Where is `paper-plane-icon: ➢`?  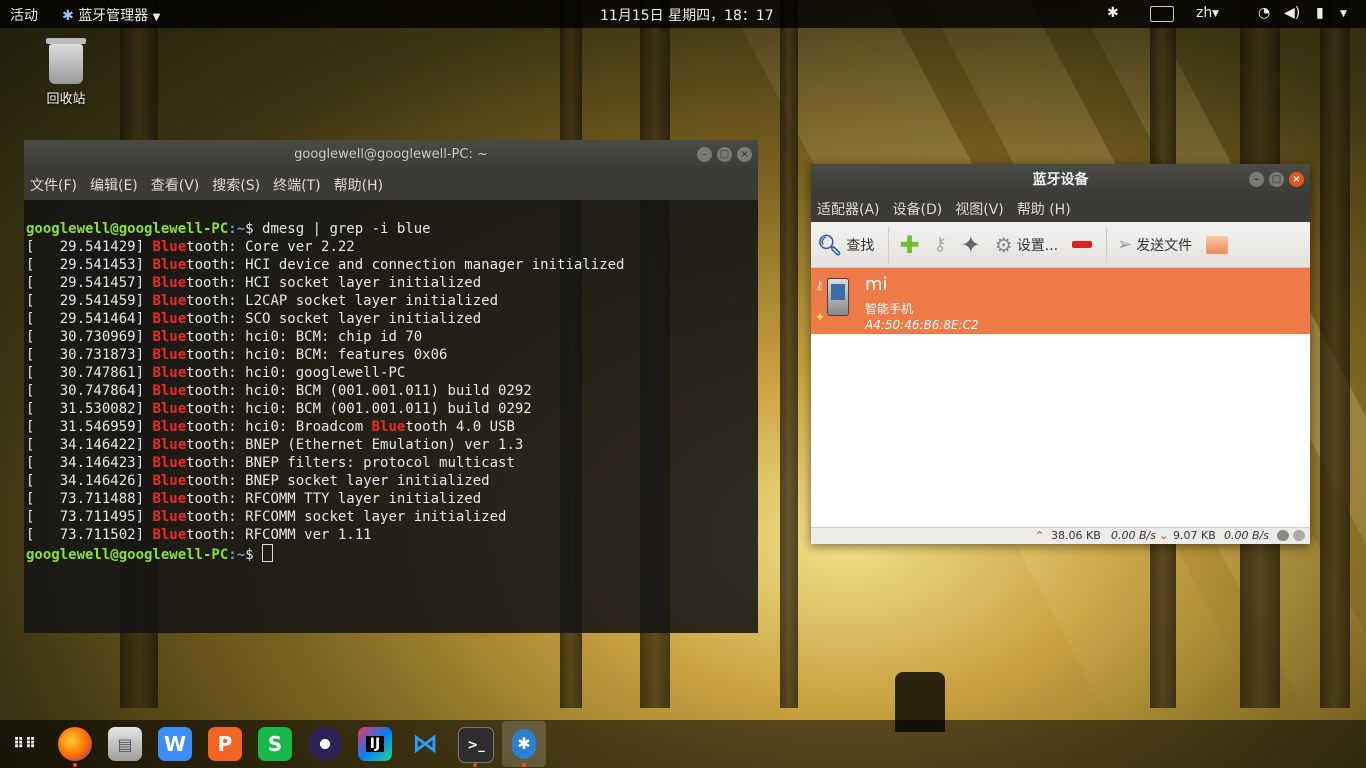
paper-plane-icon: ➢ is located at coordinates (1125, 244).